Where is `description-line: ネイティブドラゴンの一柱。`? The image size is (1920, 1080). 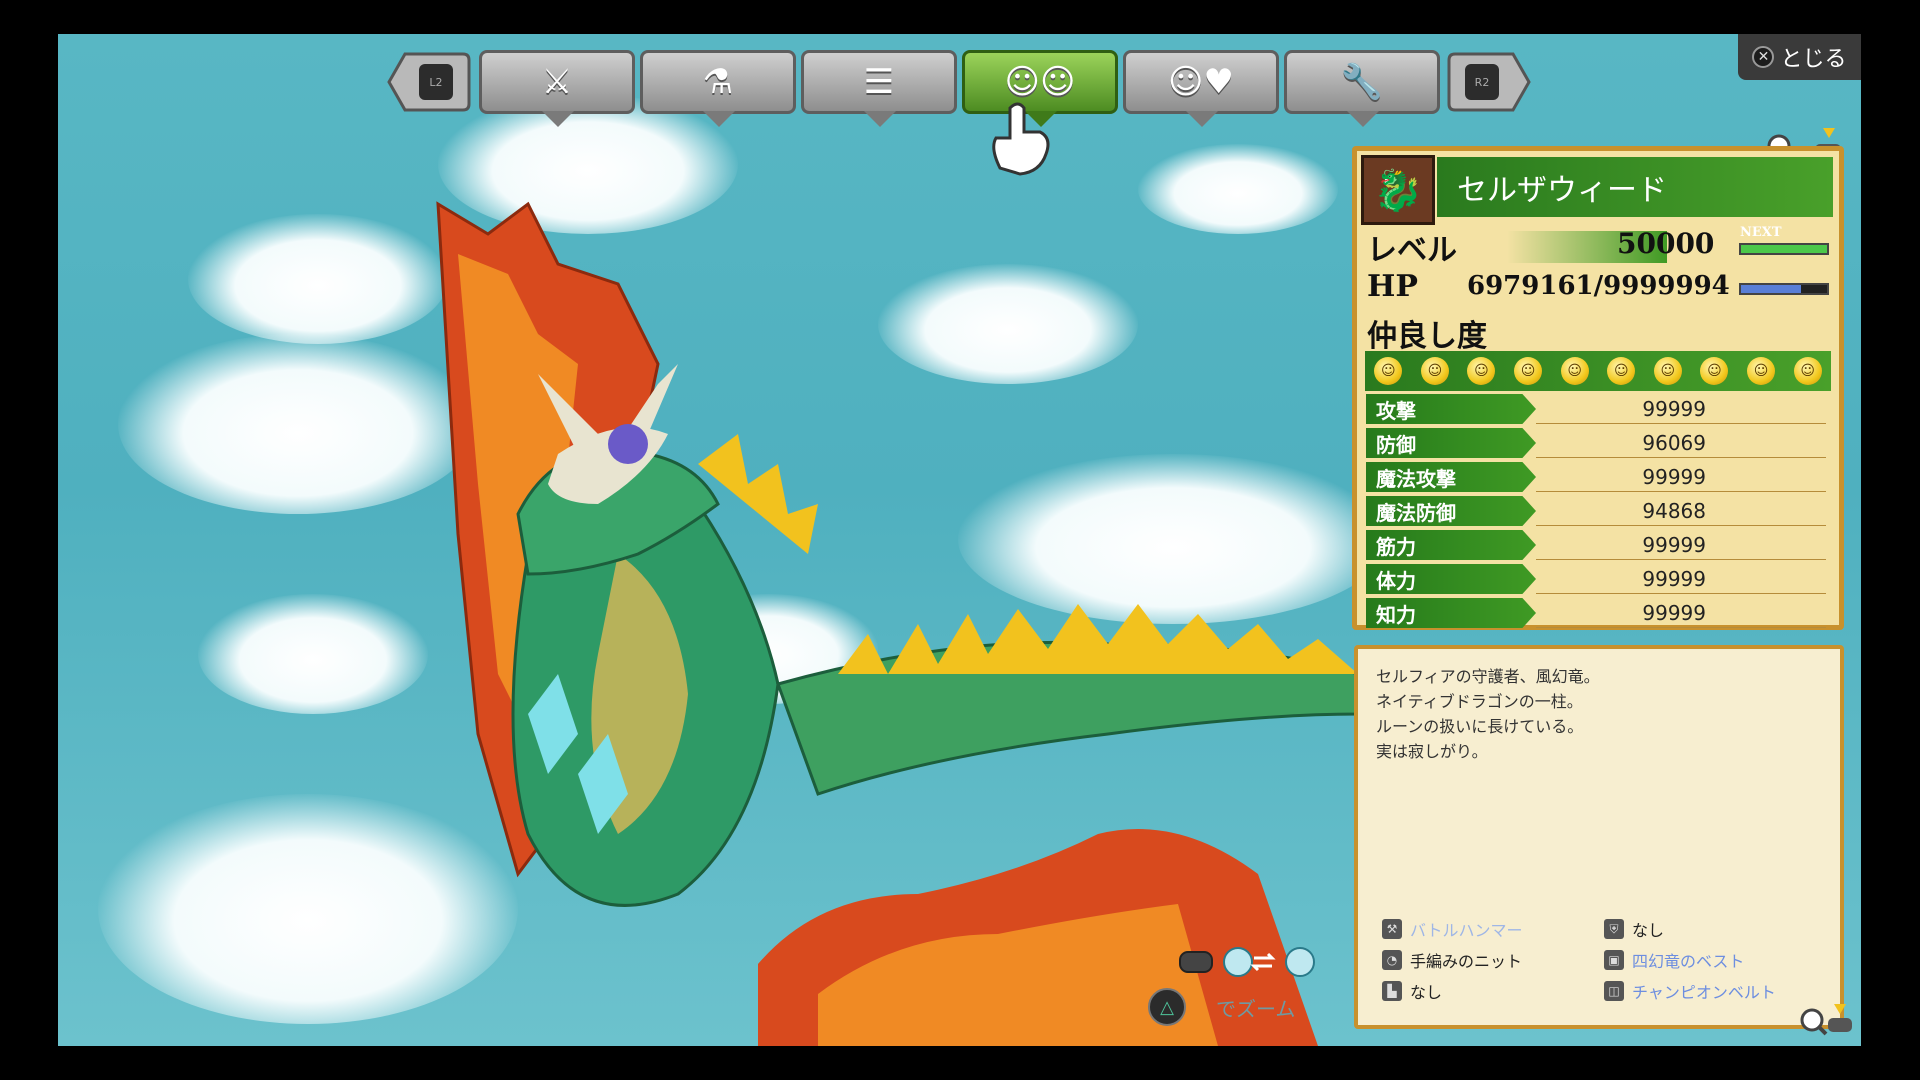 description-line: ネイティブドラゴンの一柱。 is located at coordinates (1479, 701).